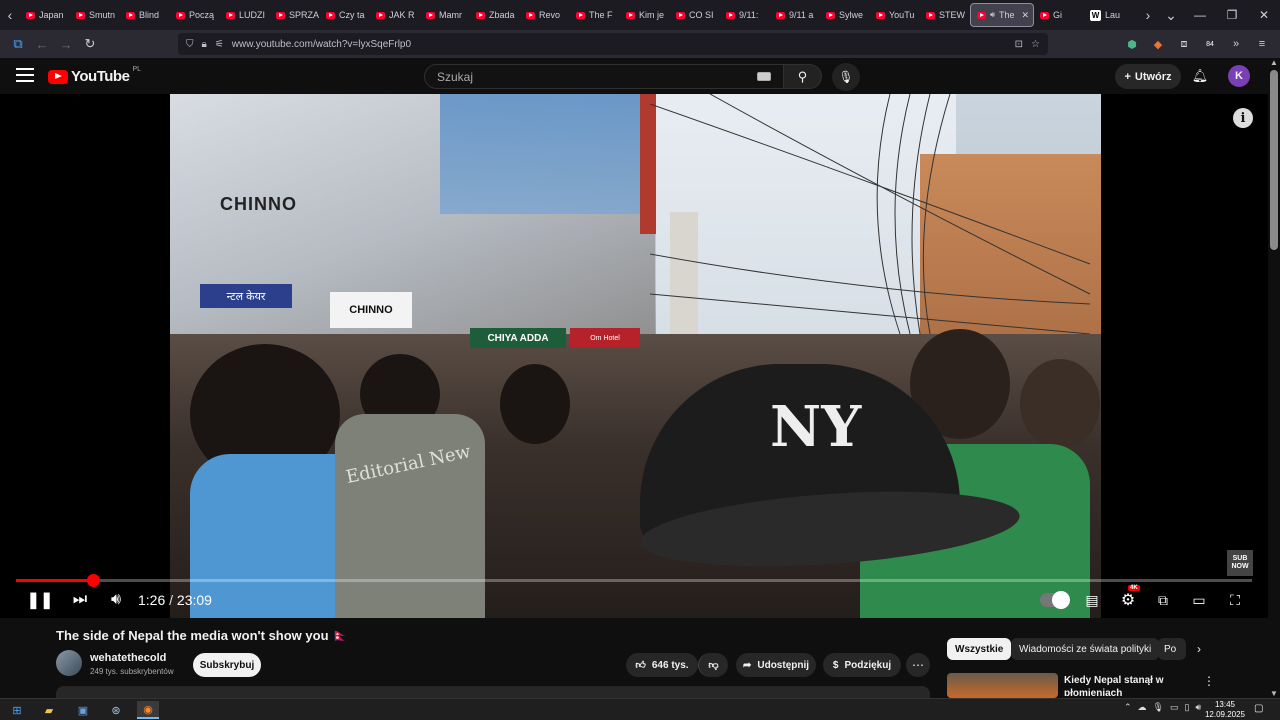 The image size is (1280, 720). Describe the element at coordinates (245, 15) in the screenshot. I see `browser-tab: LUDZI` at that location.